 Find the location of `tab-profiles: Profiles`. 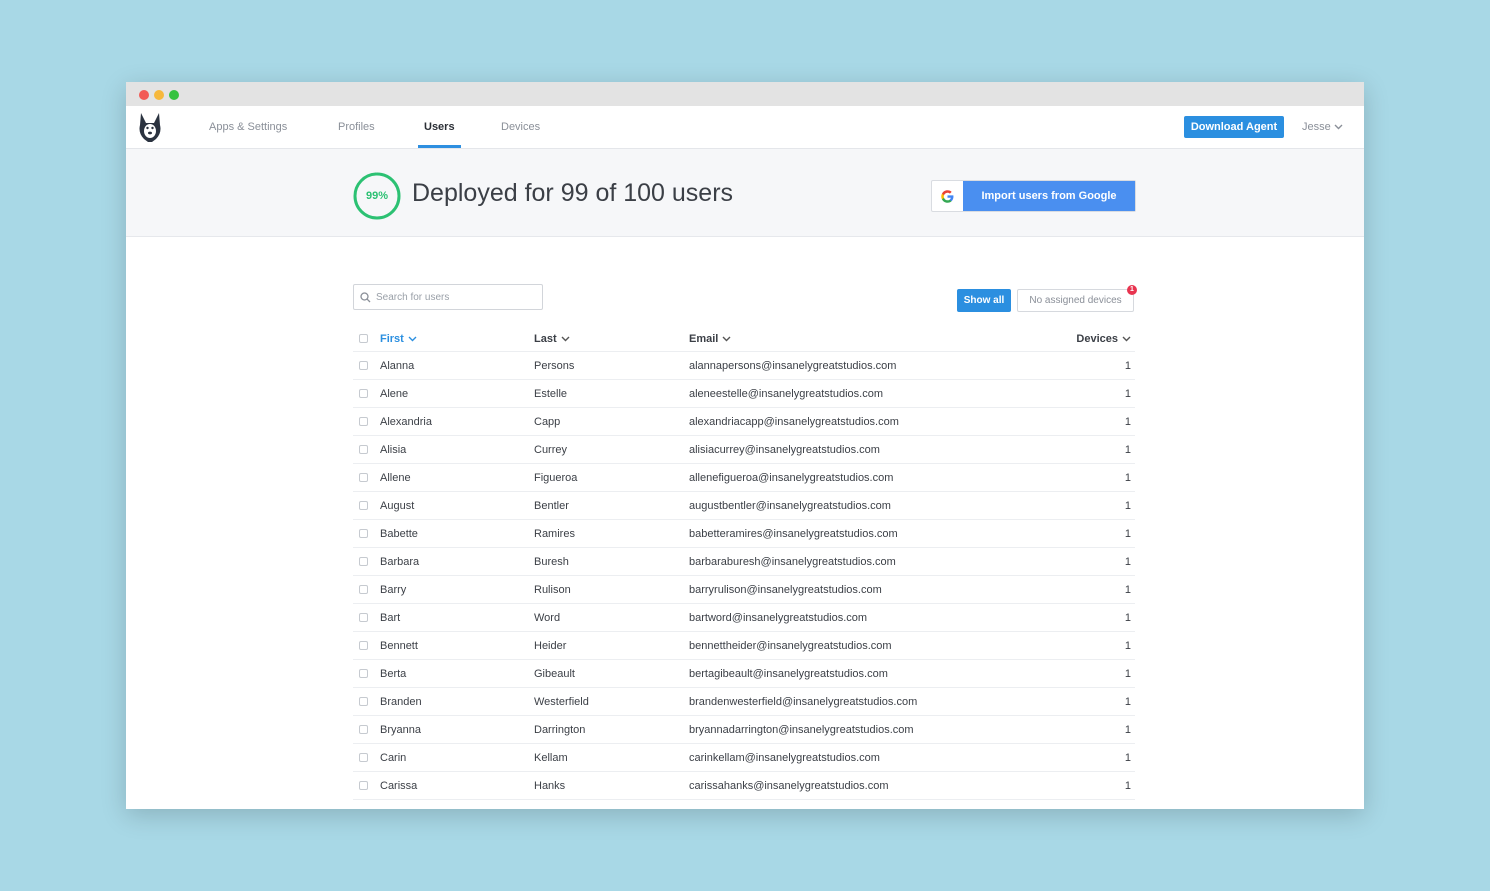

tab-profiles: Profiles is located at coordinates (356, 127).